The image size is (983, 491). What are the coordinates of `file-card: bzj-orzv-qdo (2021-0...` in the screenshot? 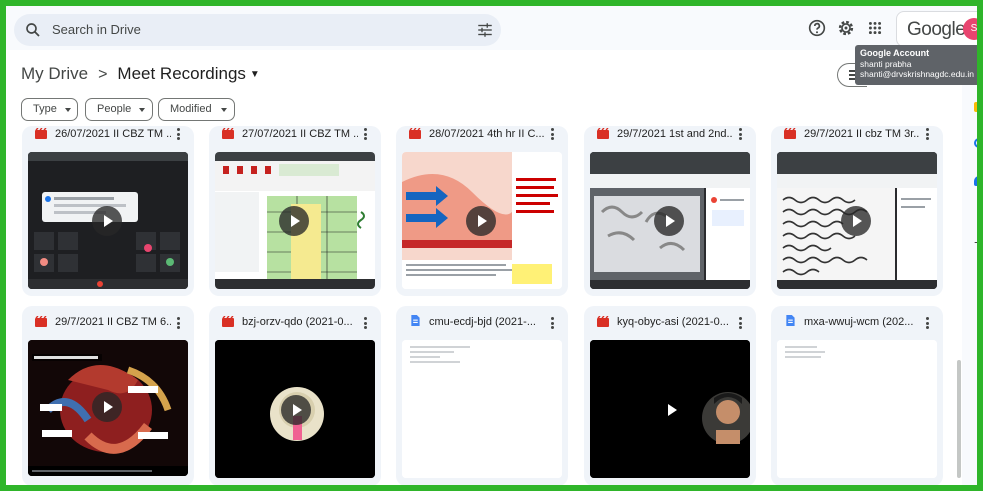 It's located at (295, 396).